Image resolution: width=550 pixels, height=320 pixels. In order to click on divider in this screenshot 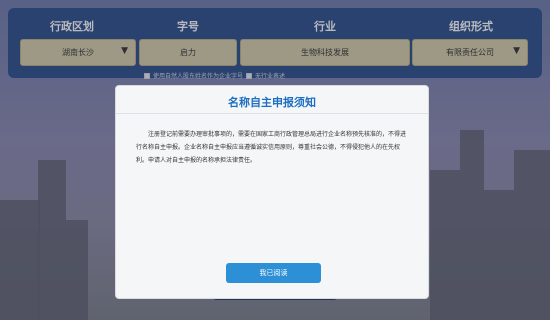, I will do `click(272, 113)`.